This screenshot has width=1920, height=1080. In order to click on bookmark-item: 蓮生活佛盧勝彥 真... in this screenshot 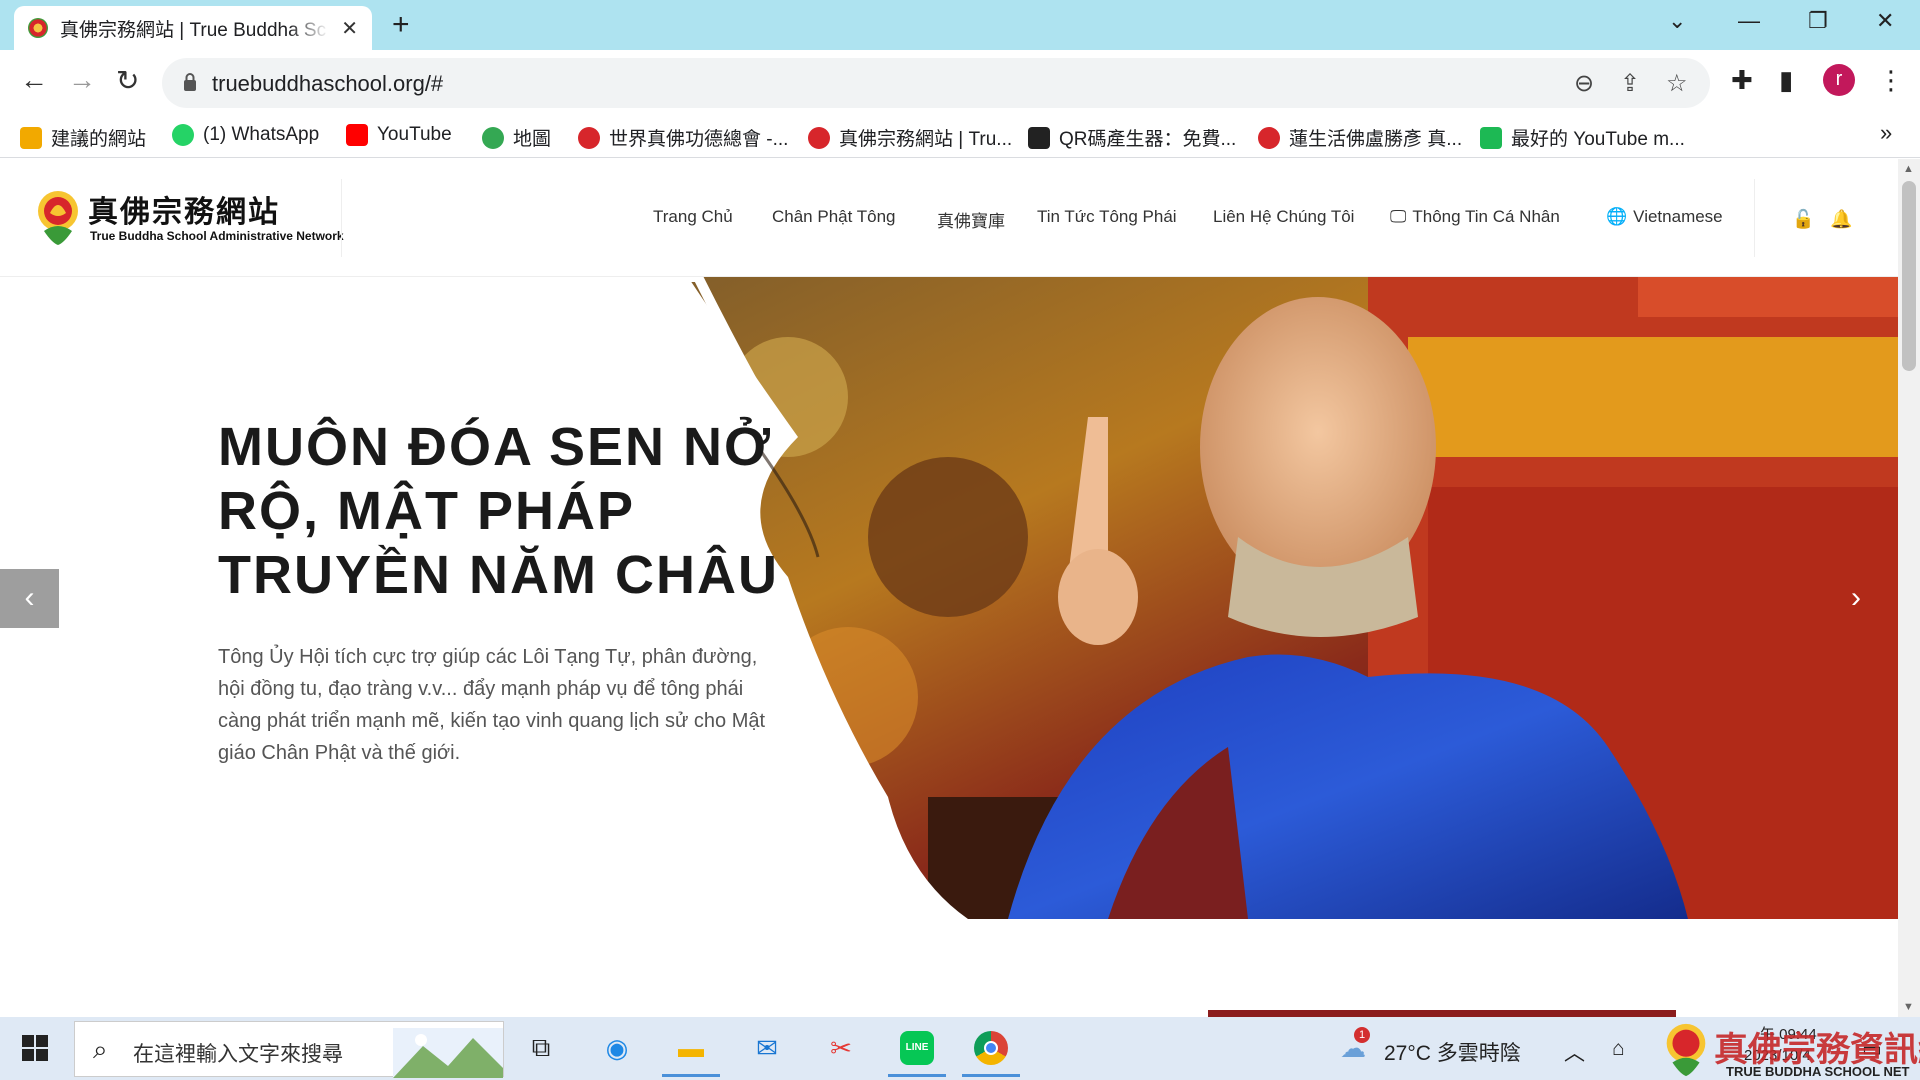, I will do `click(1360, 137)`.